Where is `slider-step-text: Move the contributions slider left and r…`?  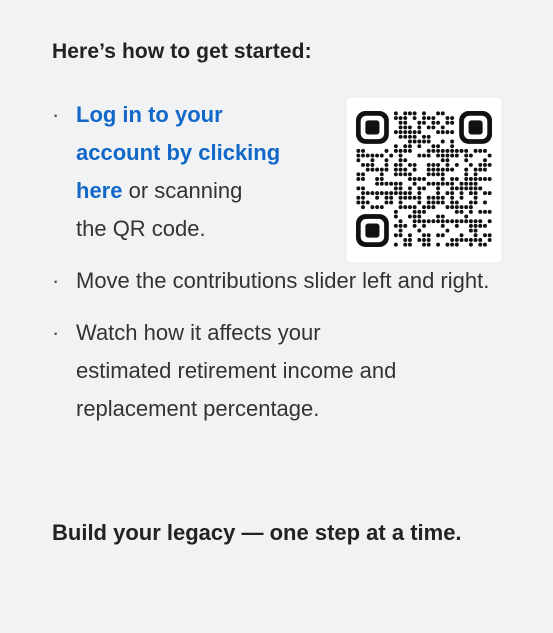 slider-step-text: Move the contributions slider left and r… is located at coordinates (283, 280).